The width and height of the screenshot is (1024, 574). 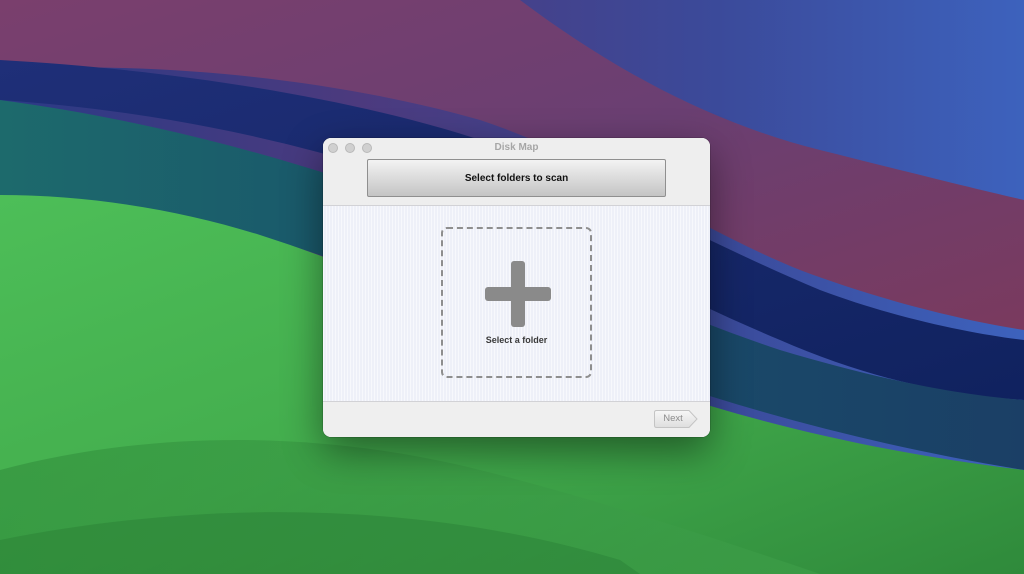 What do you see at coordinates (673, 418) in the screenshot?
I see `next-button-label: Next` at bounding box center [673, 418].